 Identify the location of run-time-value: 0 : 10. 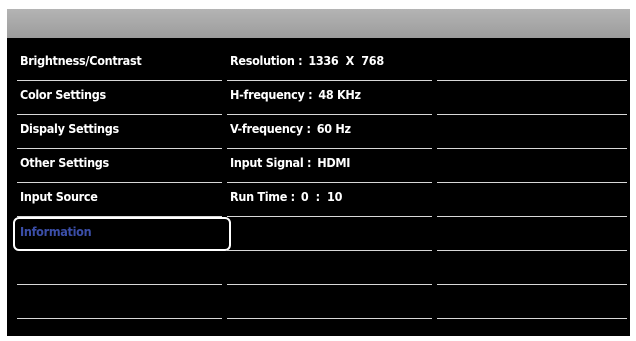
(321, 196).